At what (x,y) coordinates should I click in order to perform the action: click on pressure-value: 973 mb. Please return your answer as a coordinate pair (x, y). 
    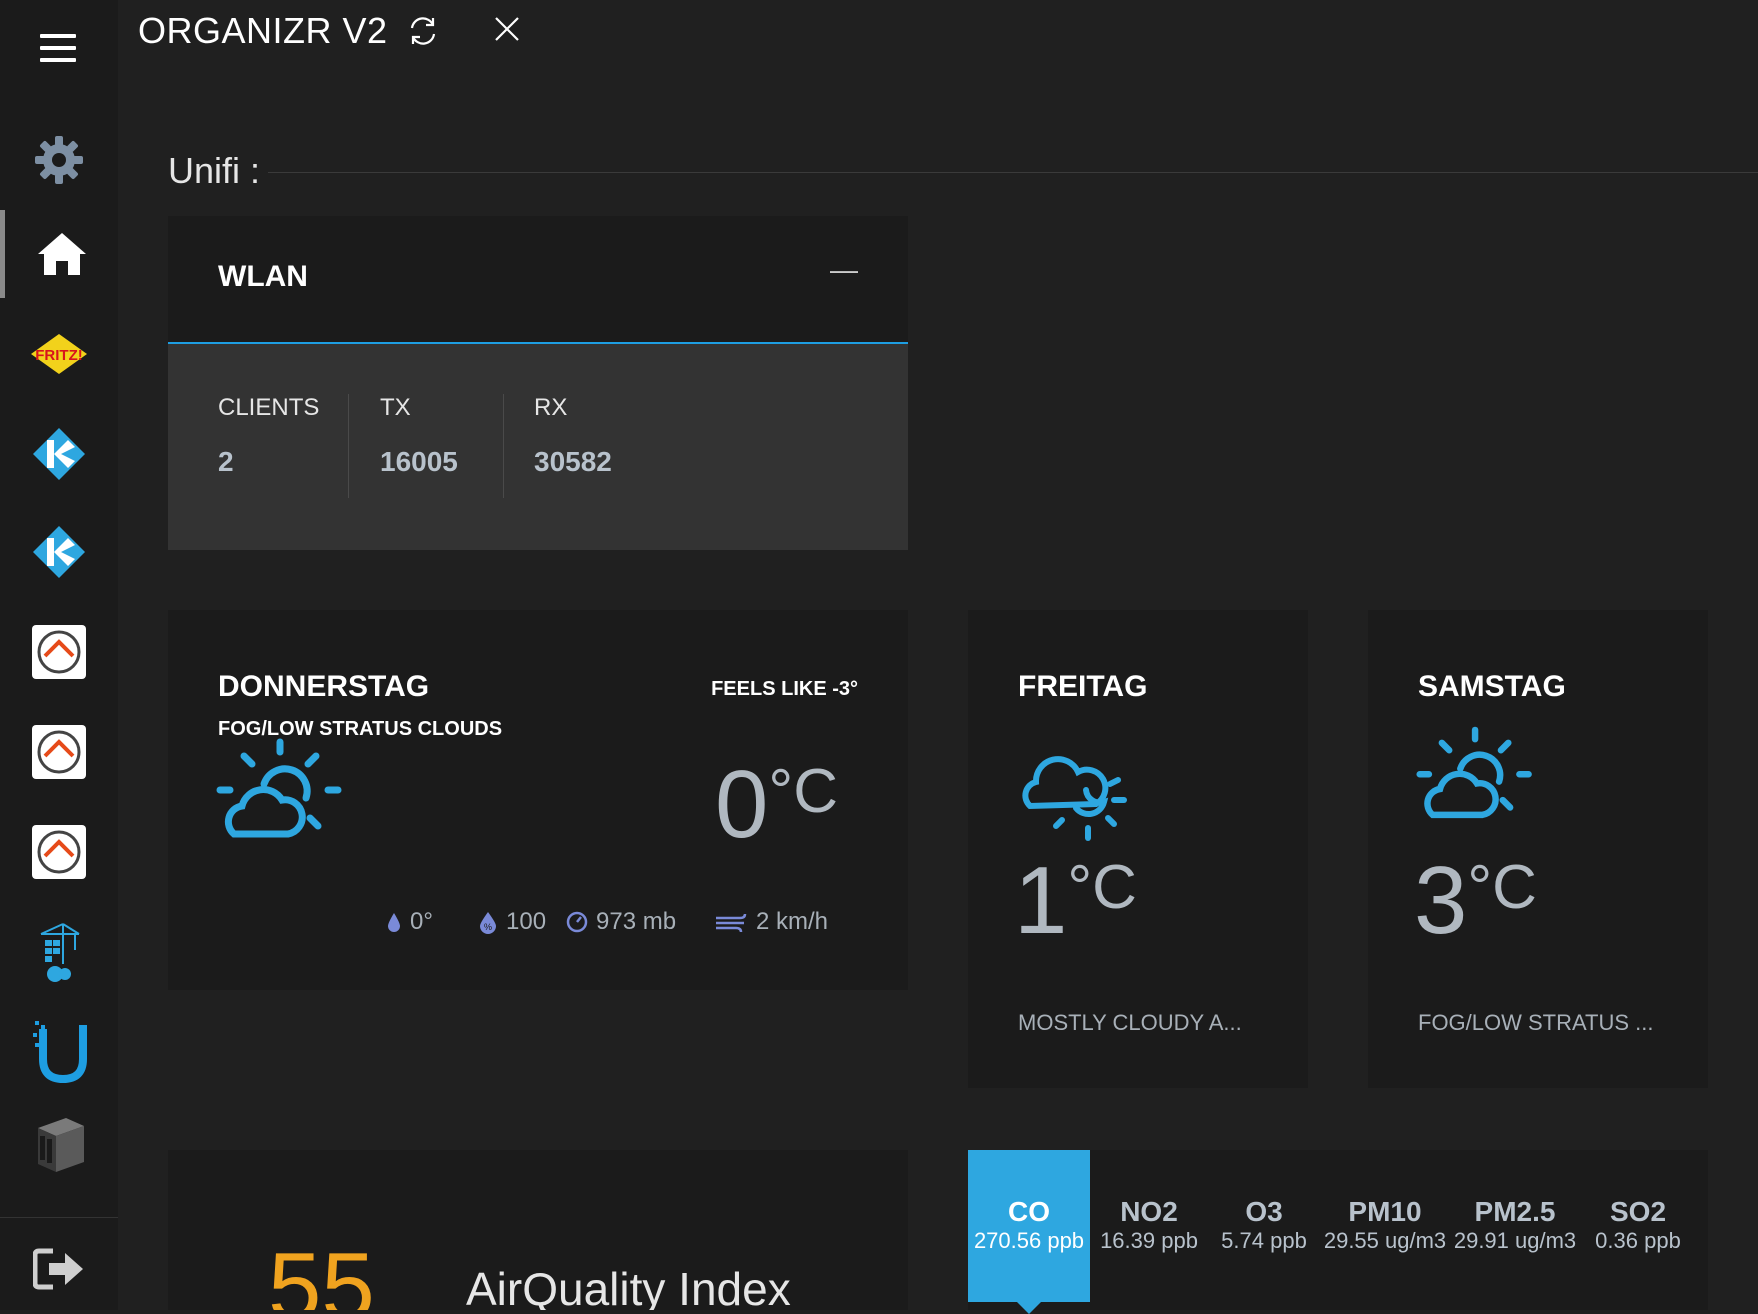
    Looking at the image, I should click on (636, 921).